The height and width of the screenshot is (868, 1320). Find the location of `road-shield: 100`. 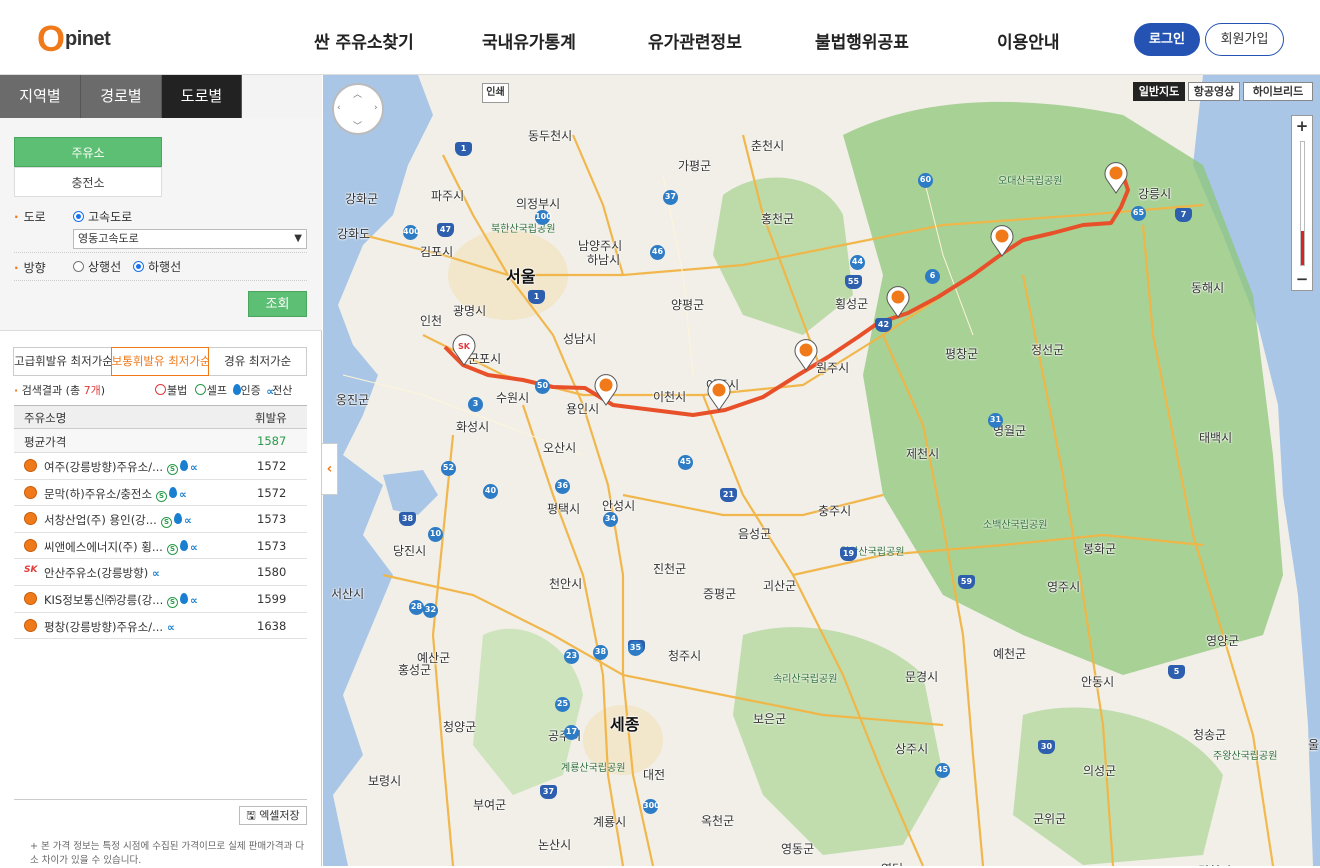

road-shield: 100 is located at coordinates (543, 217).